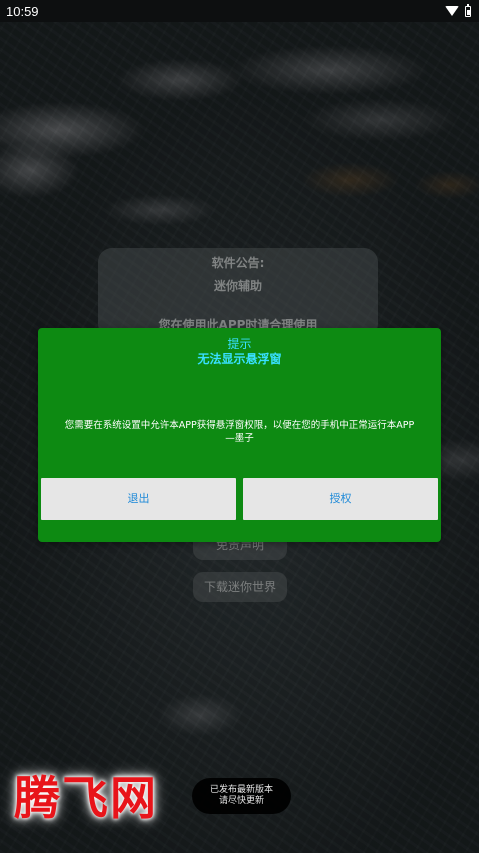  I want to click on update-toast: 已发布最新版本 请尽快更新, so click(241, 796).